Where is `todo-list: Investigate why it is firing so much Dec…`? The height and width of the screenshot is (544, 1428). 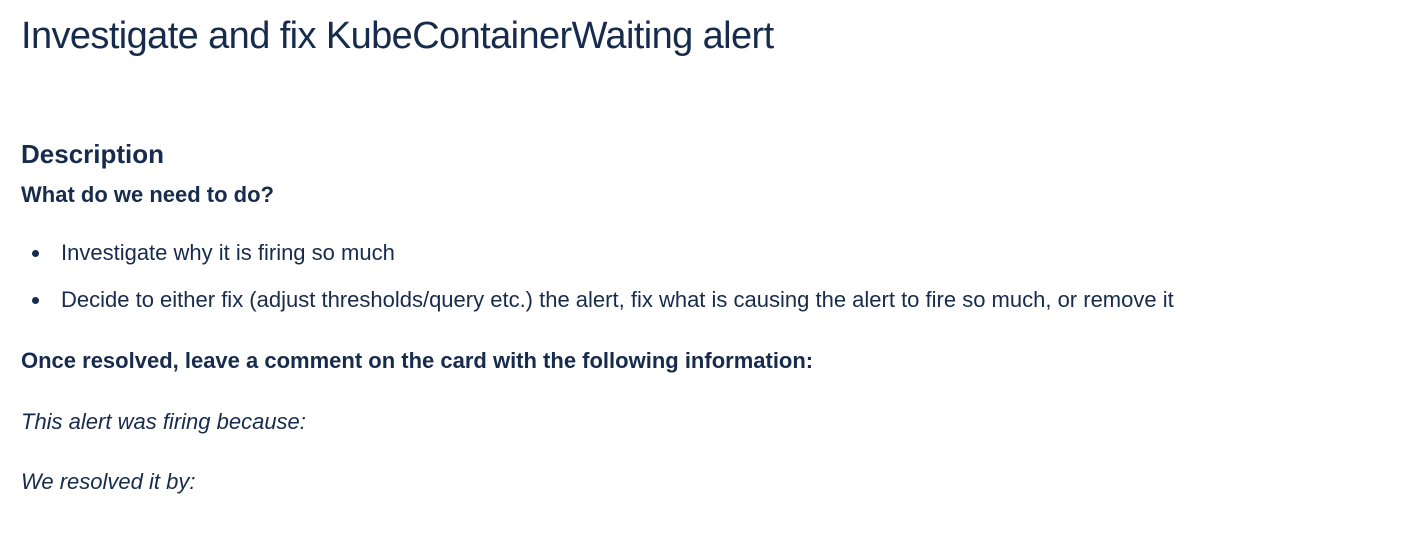
todo-list: Investigate why it is firing so much Dec… is located at coordinates (597, 285).